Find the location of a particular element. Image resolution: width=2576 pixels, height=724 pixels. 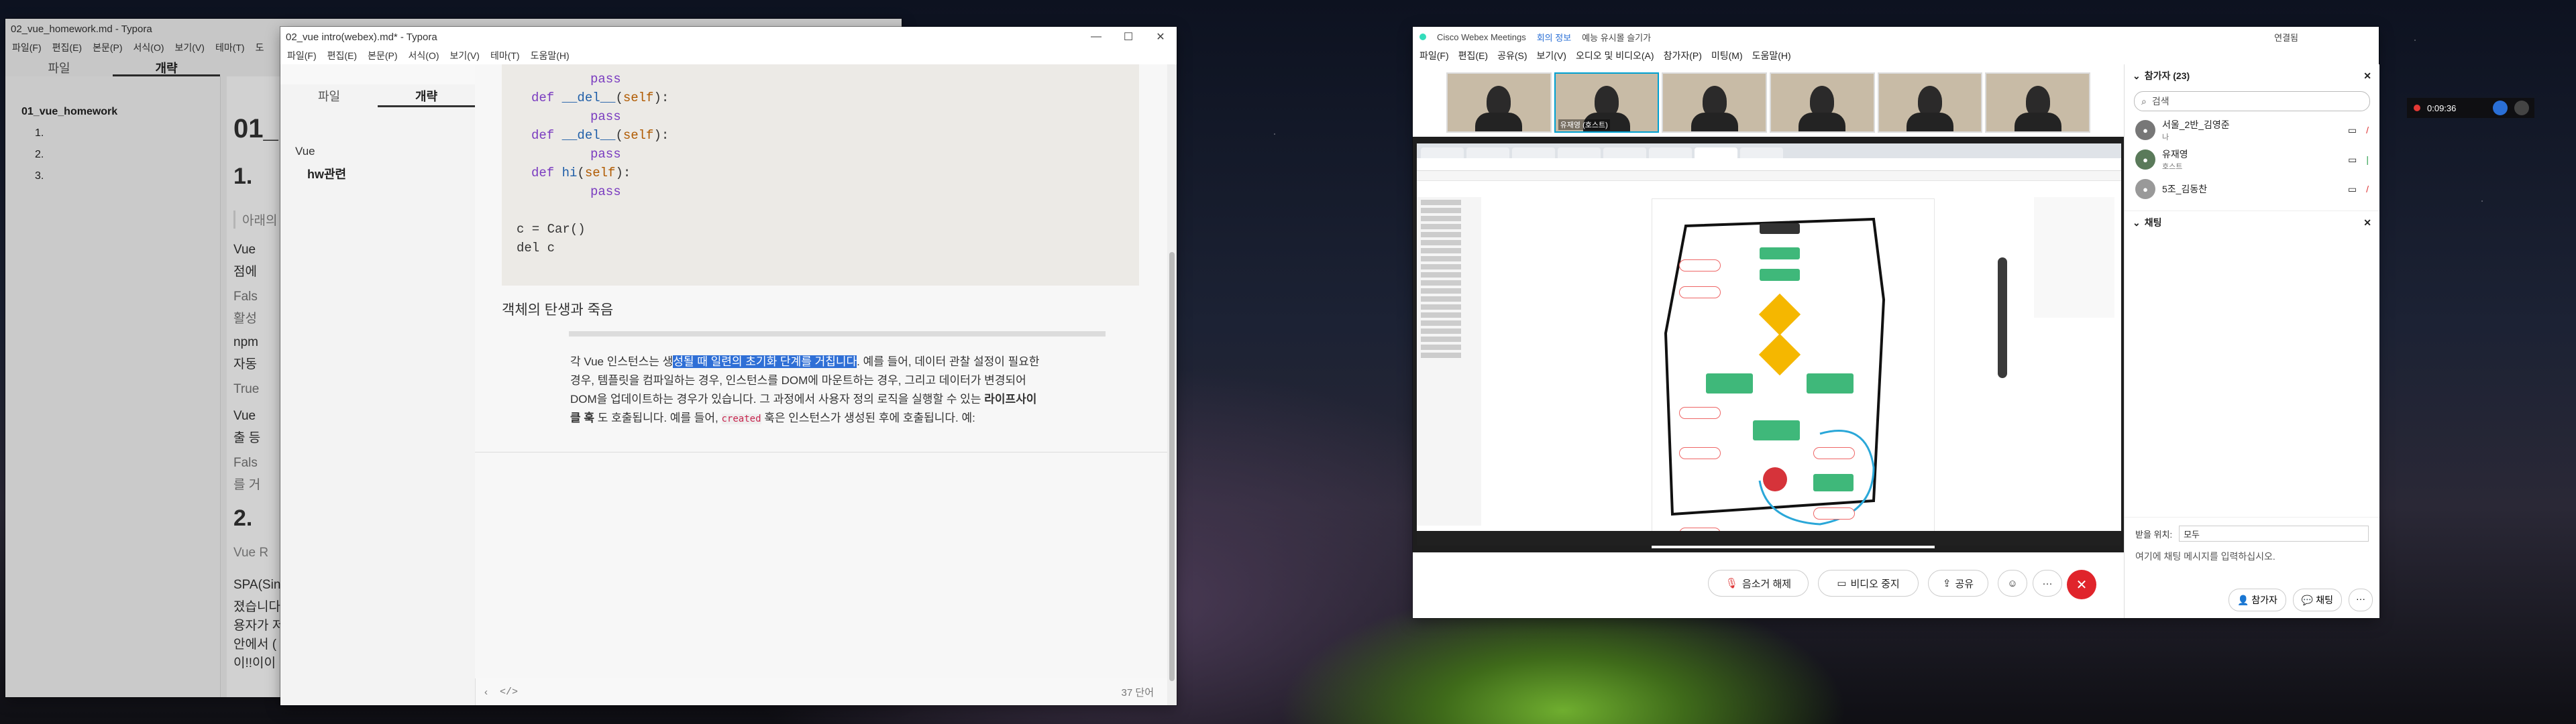

menu-help: 도 is located at coordinates (260, 47).